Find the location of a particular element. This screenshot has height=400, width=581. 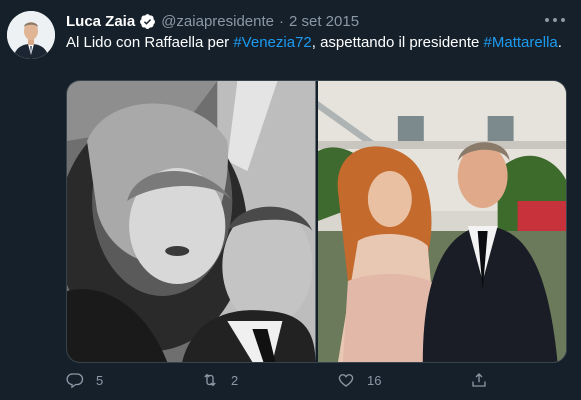

more-options-icon is located at coordinates (555, 20).